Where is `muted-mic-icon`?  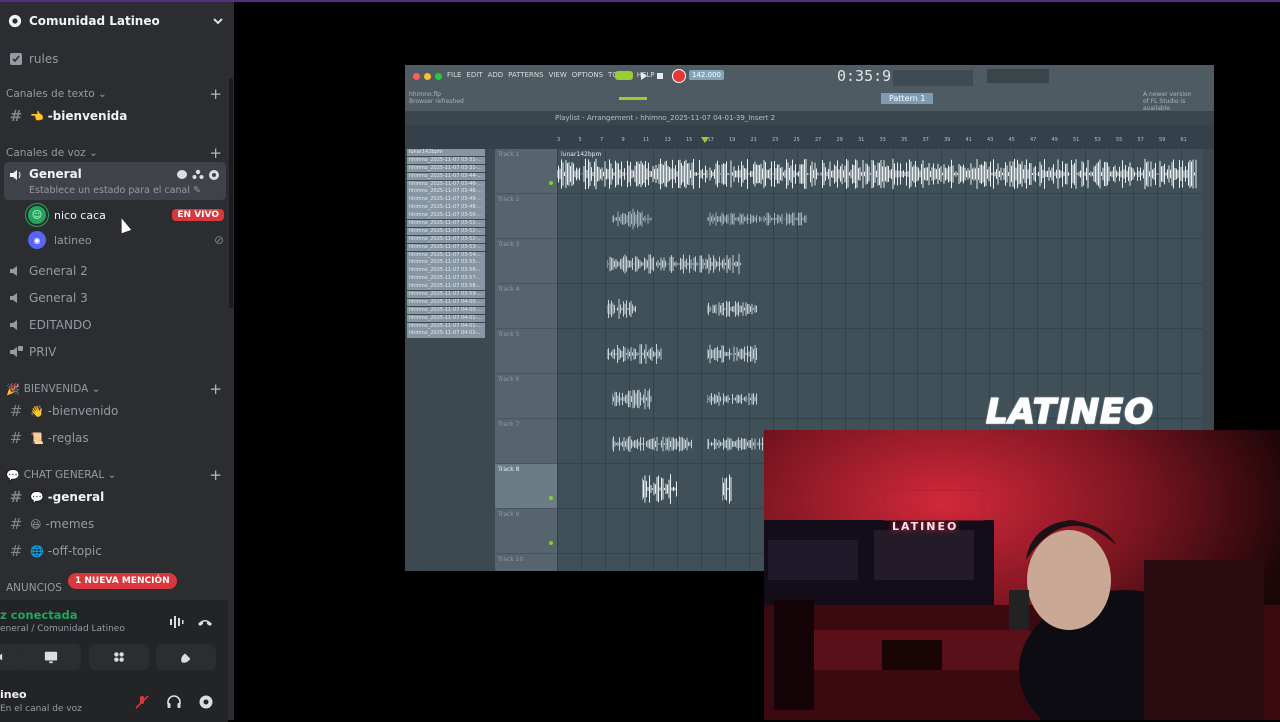
muted-mic-icon is located at coordinates (142, 702).